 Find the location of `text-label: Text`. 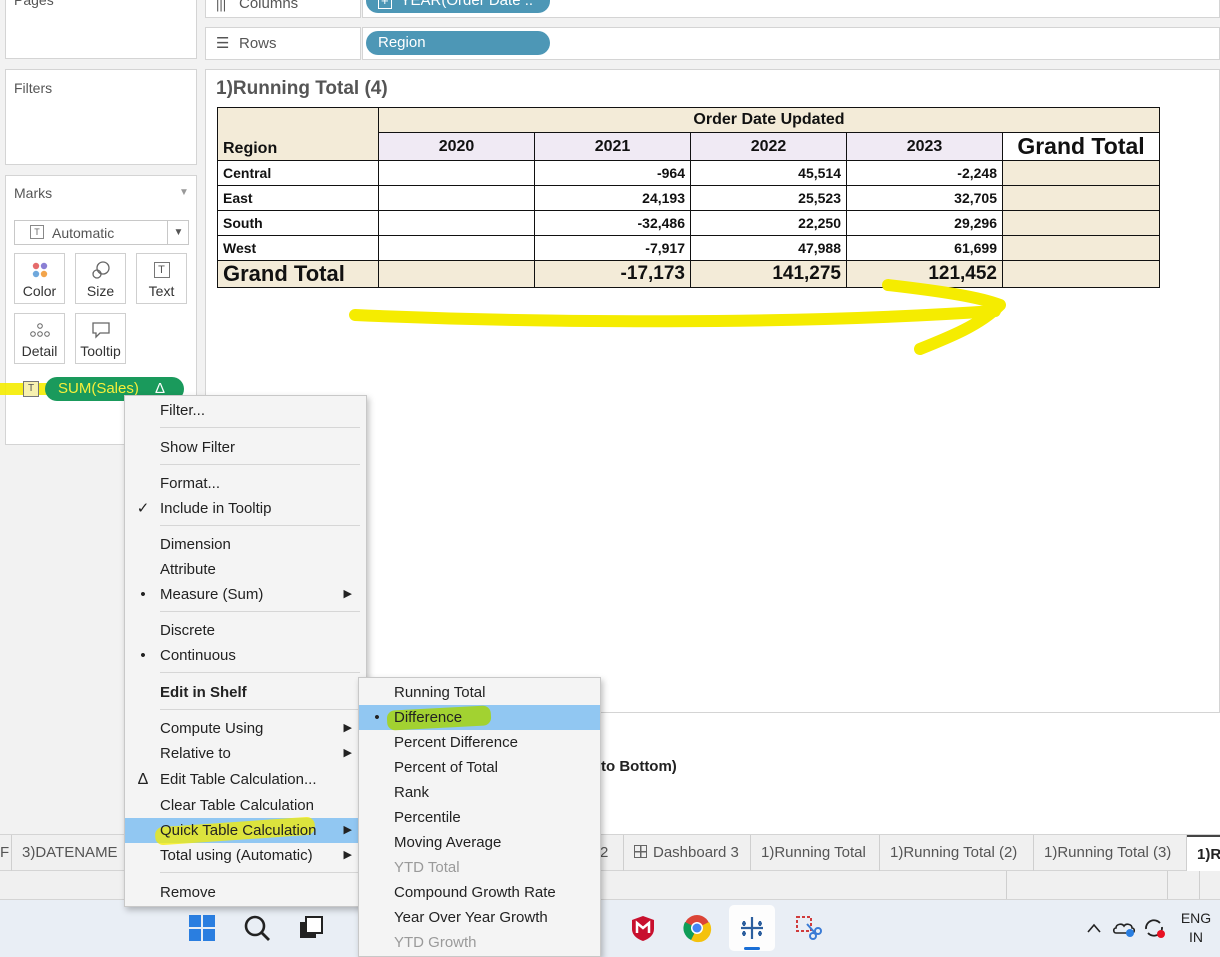

text-label: Text is located at coordinates (161, 291).